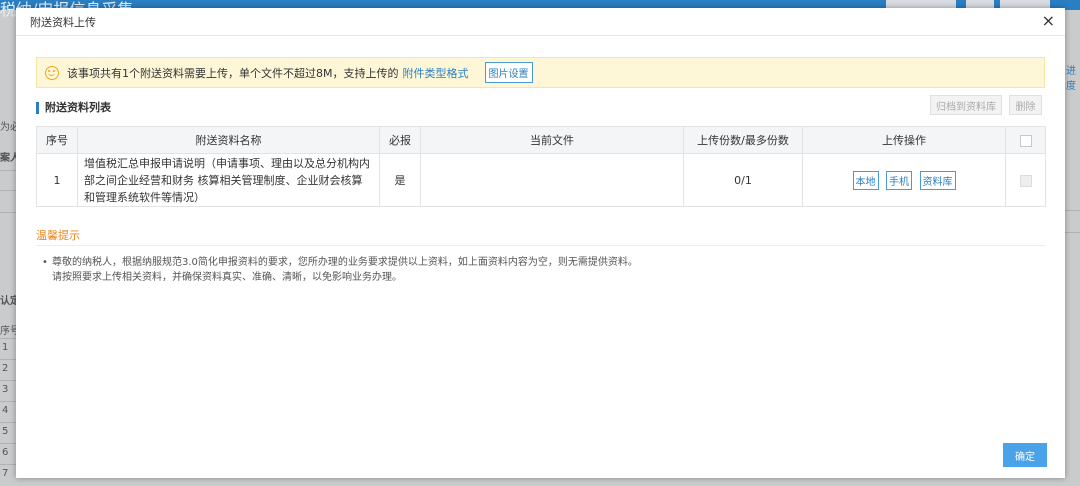 Image resolution: width=1080 pixels, height=486 pixels. I want to click on list-section-title: 附送资料列表, so click(73, 108).